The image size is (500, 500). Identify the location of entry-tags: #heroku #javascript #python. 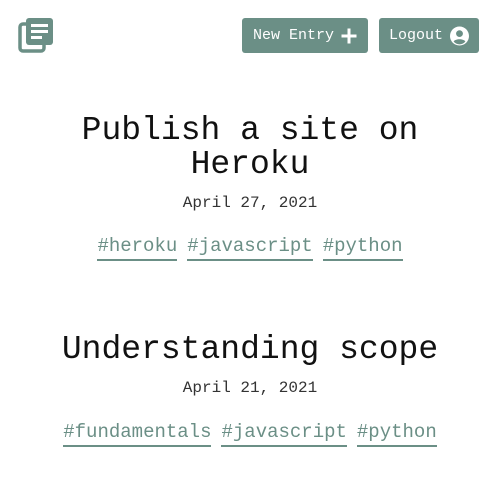
(250, 247).